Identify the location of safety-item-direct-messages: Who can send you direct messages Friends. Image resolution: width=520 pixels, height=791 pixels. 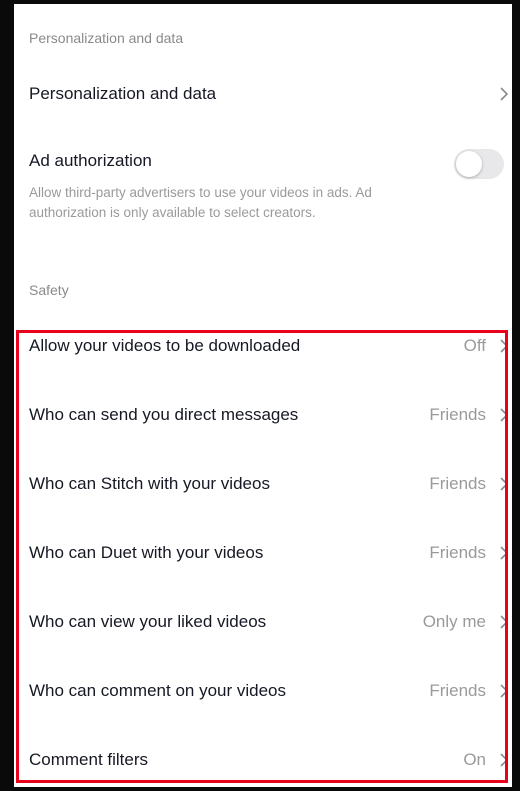
(263, 414).